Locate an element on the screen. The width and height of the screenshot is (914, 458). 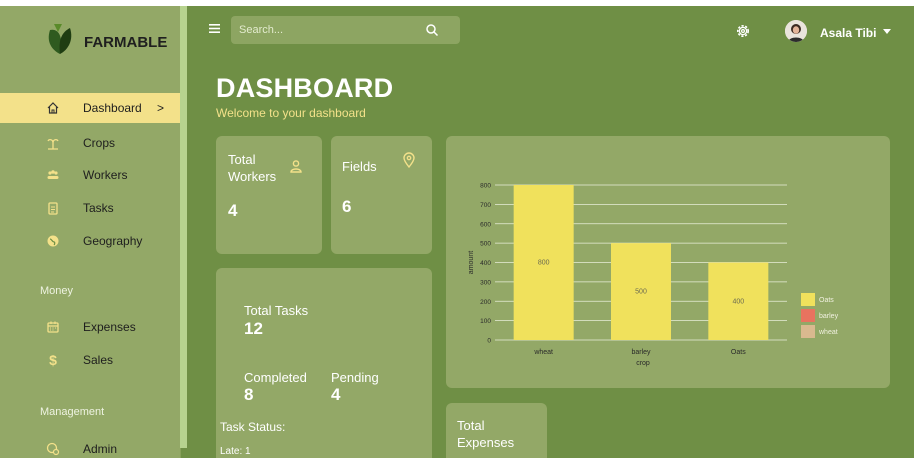
user-name: Asala Tibi is located at coordinates (848, 33).